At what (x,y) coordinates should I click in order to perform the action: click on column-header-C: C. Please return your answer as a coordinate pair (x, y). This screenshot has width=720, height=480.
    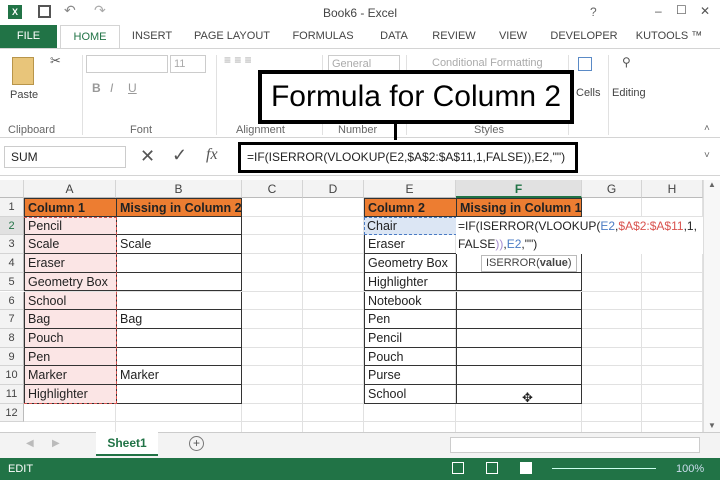
    Looking at the image, I should click on (272, 189).